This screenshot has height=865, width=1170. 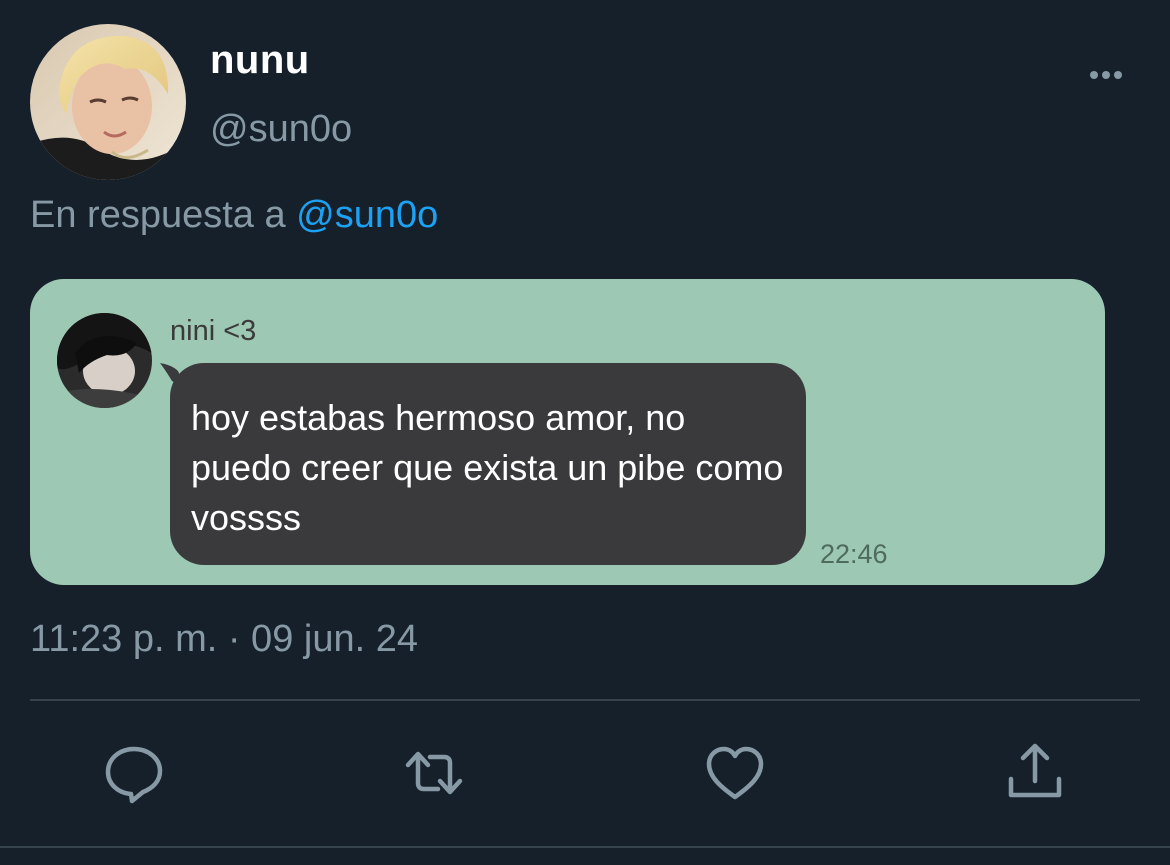 I want to click on avatar-image, so click(x=108, y=102).